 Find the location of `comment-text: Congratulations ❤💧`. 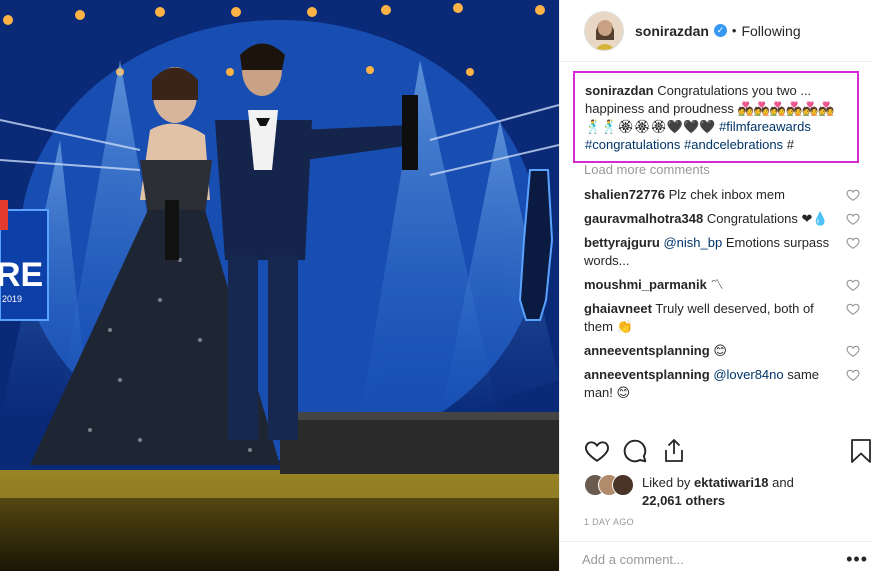

comment-text: Congratulations ❤💧 is located at coordinates (767, 218).